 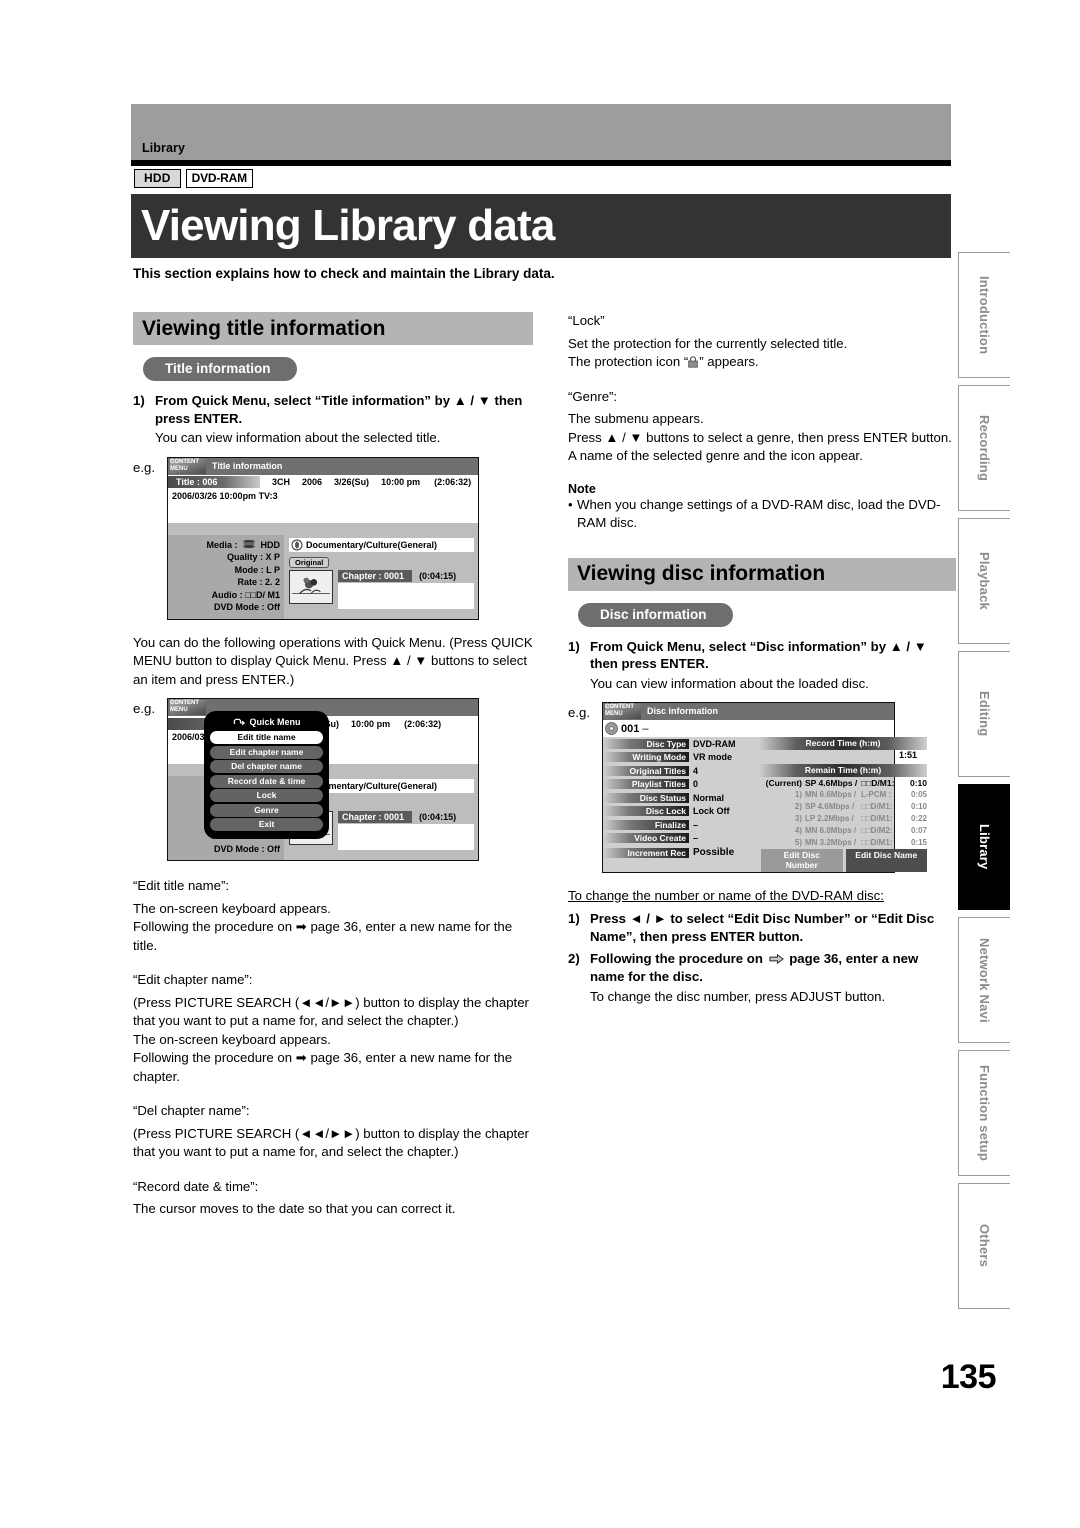 I want to click on field-mode-value: L P, so click(x=273, y=569).